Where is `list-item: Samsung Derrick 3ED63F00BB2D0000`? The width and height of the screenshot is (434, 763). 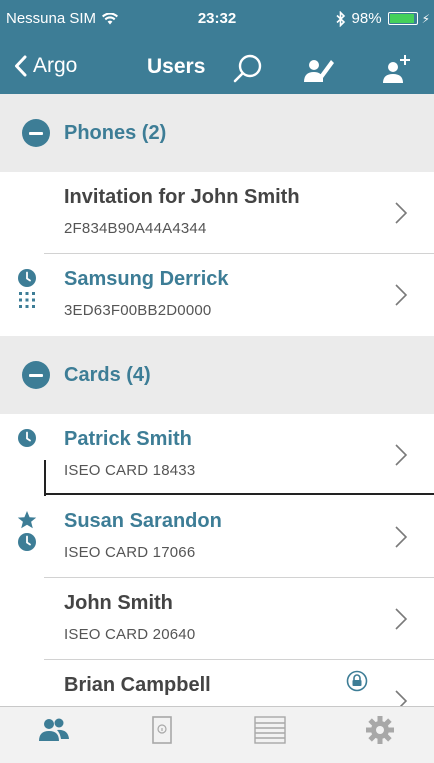 list-item: Samsung Derrick 3ED63F00BB2D0000 is located at coordinates (217, 295).